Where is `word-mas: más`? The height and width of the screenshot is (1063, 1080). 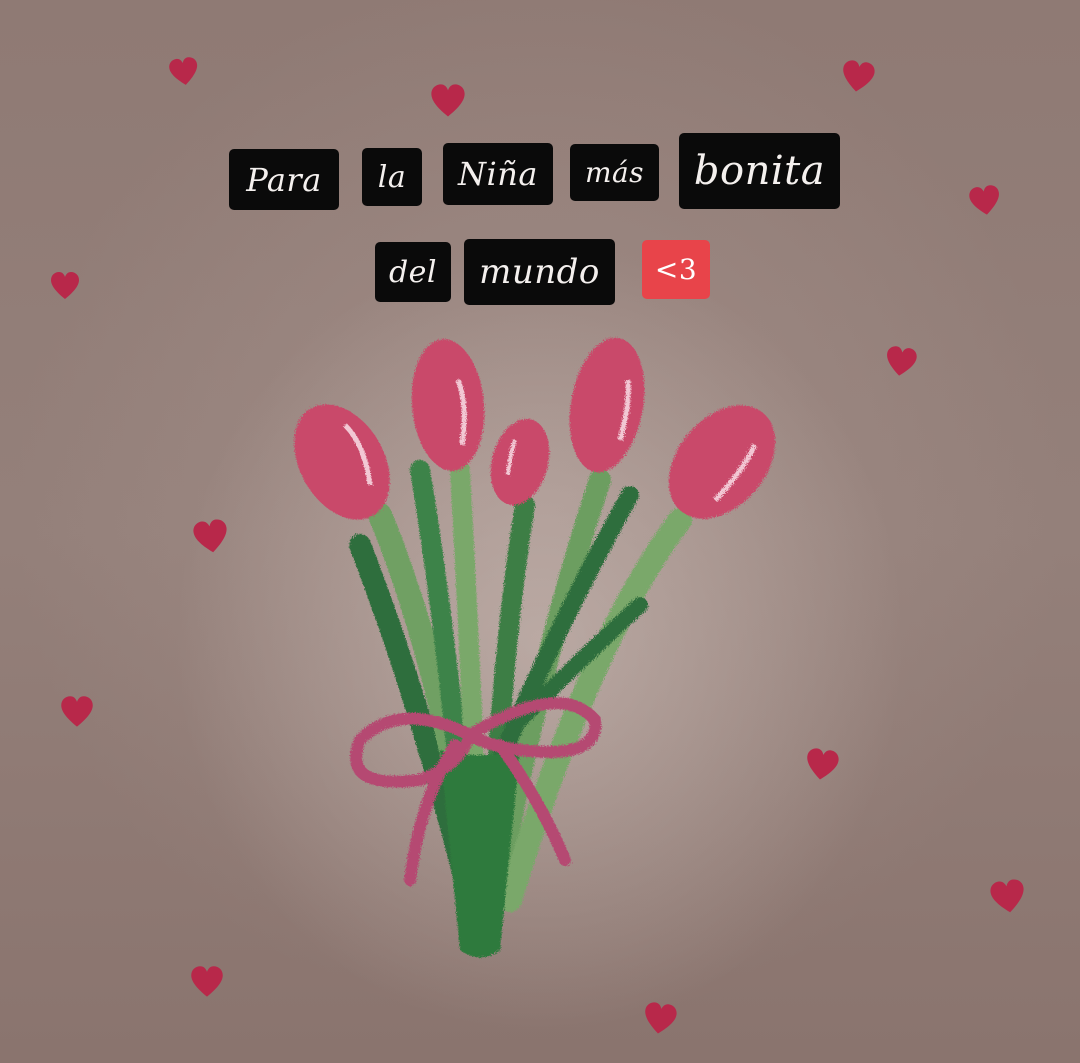 word-mas: más is located at coordinates (614, 172).